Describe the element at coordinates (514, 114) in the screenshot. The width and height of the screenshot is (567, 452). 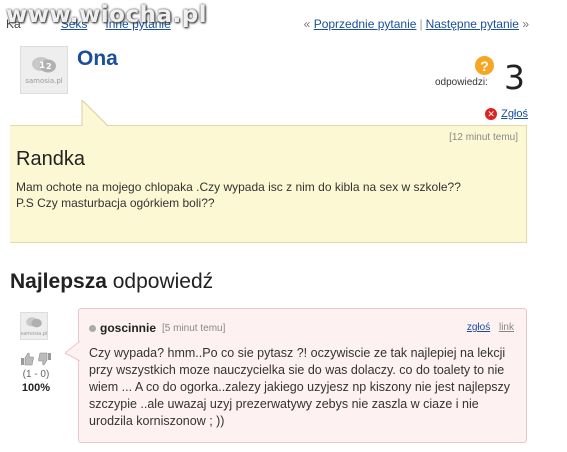
I see `report-label: Zgłoś` at that location.